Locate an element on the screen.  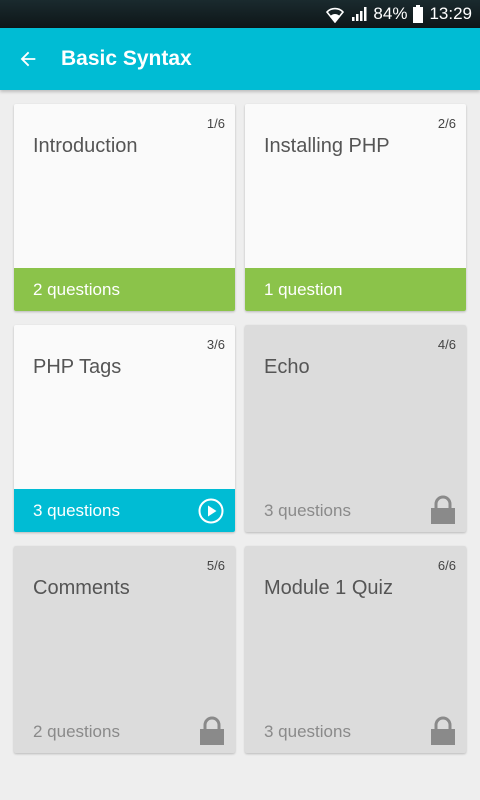
lesson-card-module-1-quiz: 6/6 Module 1 Quiz 3 questions is located at coordinates (355, 649).